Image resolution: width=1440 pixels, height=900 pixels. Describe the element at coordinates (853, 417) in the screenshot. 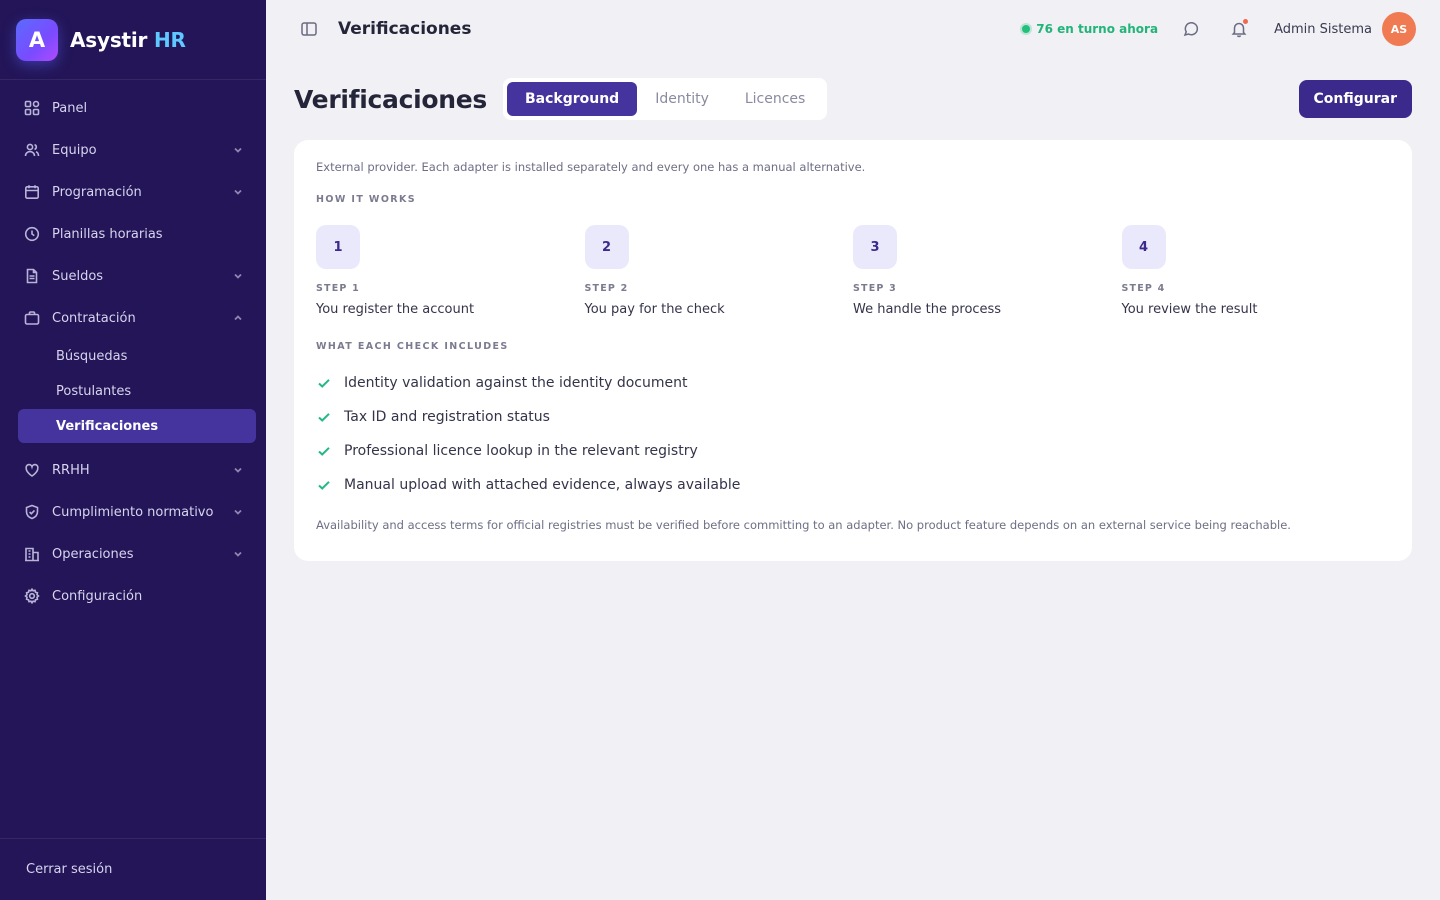

I see `list-item: Tax ID and registration status` at that location.